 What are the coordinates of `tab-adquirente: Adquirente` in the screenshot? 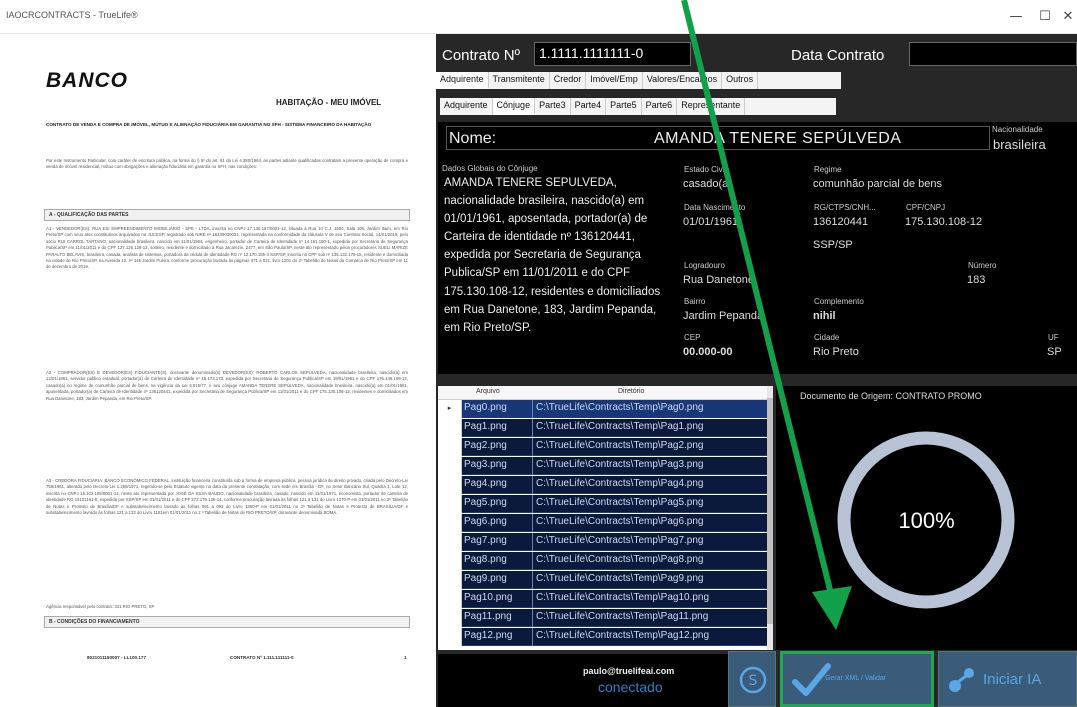 It's located at (462, 80).